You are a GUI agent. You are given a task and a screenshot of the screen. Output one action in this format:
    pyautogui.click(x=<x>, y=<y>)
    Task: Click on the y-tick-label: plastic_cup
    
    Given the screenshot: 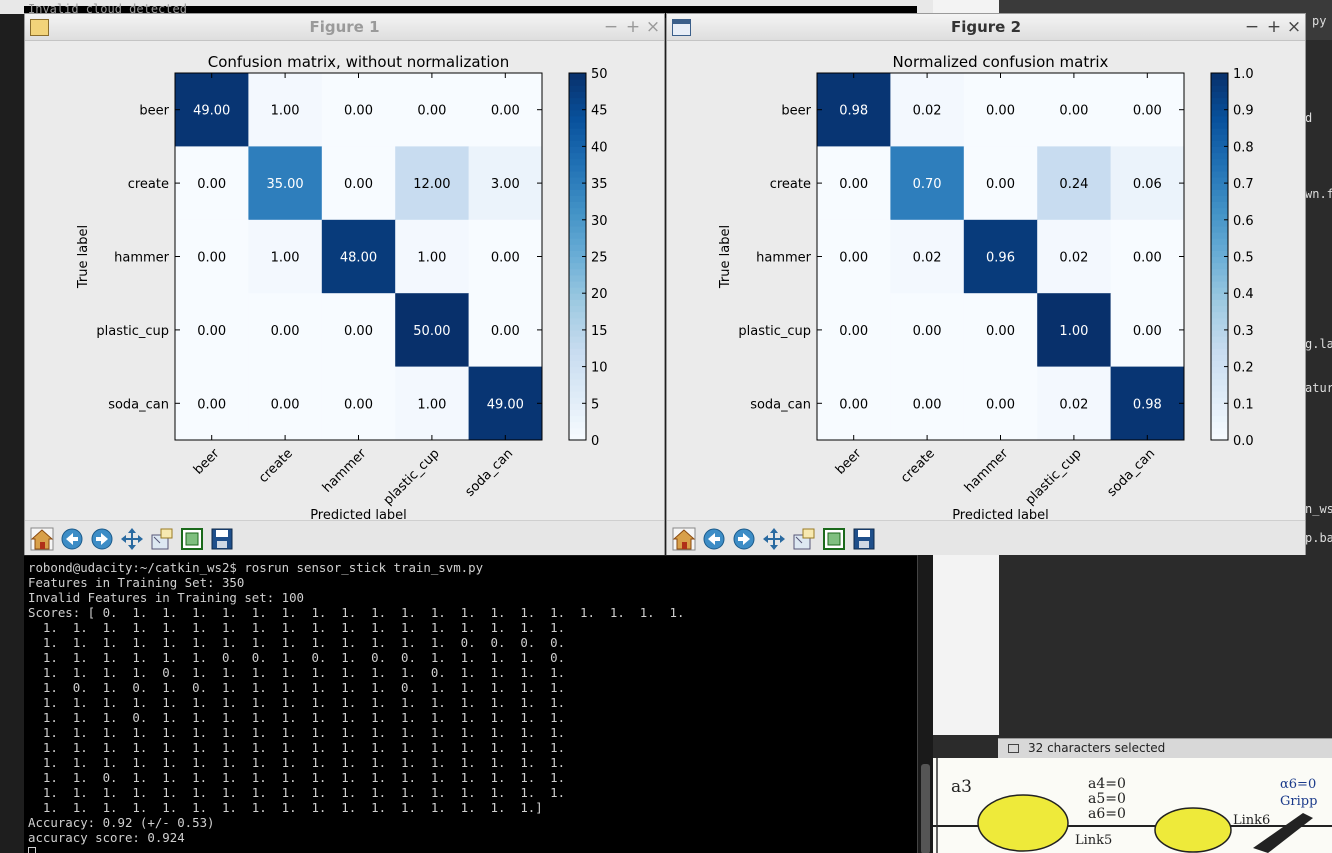 What is the action you would take?
    pyautogui.click(x=132, y=331)
    